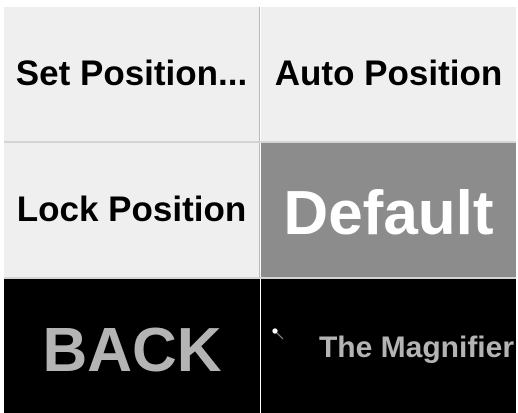 The width and height of the screenshot is (518, 413). I want to click on back-label: BACK, so click(132, 350).